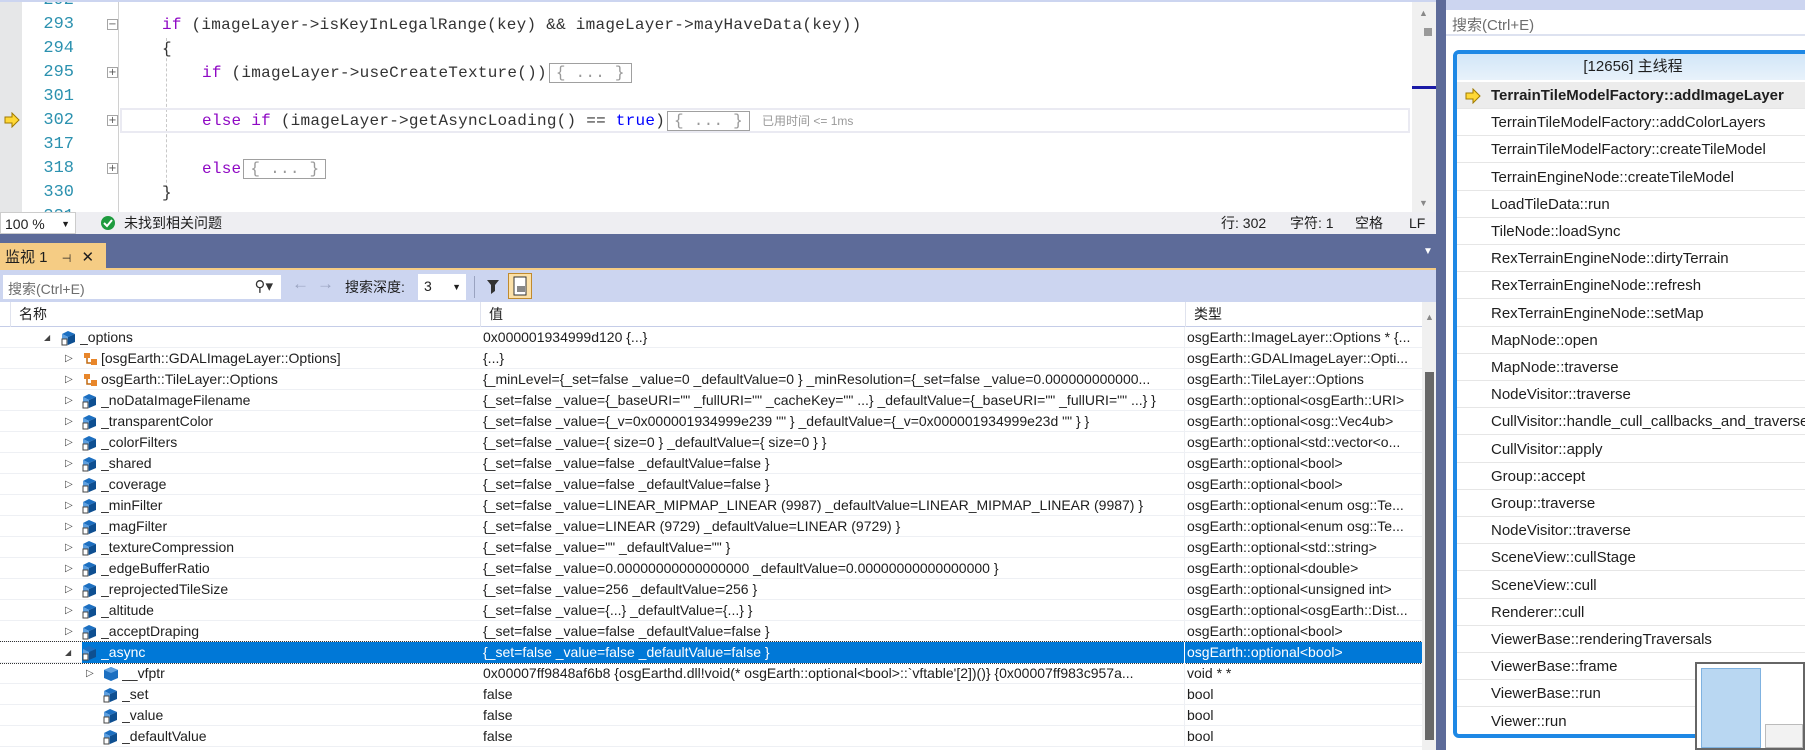  What do you see at coordinates (1631, 449) in the screenshot?
I see `stack-frame: CullVisitor::apply` at bounding box center [1631, 449].